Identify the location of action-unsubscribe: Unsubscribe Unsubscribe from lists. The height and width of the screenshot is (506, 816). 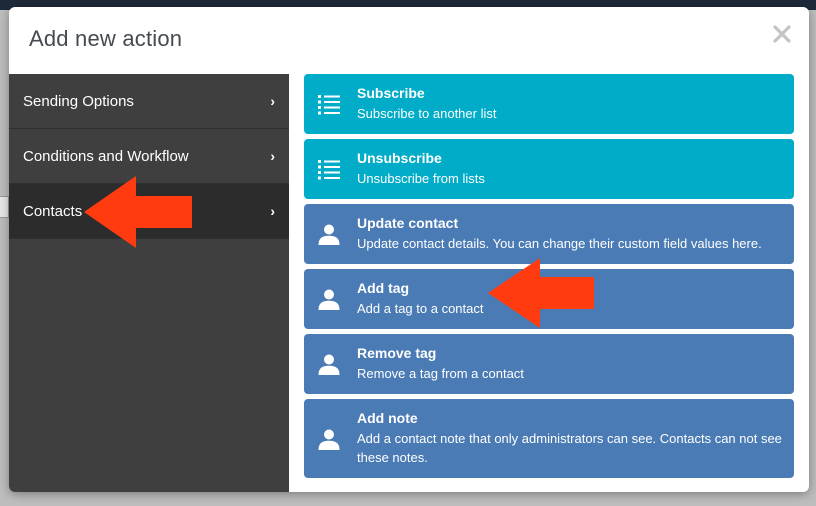
(549, 169).